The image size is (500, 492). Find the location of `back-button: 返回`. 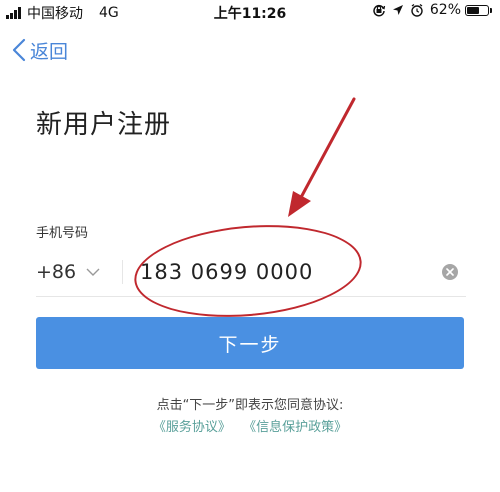

back-button: 返回 is located at coordinates (40, 50).